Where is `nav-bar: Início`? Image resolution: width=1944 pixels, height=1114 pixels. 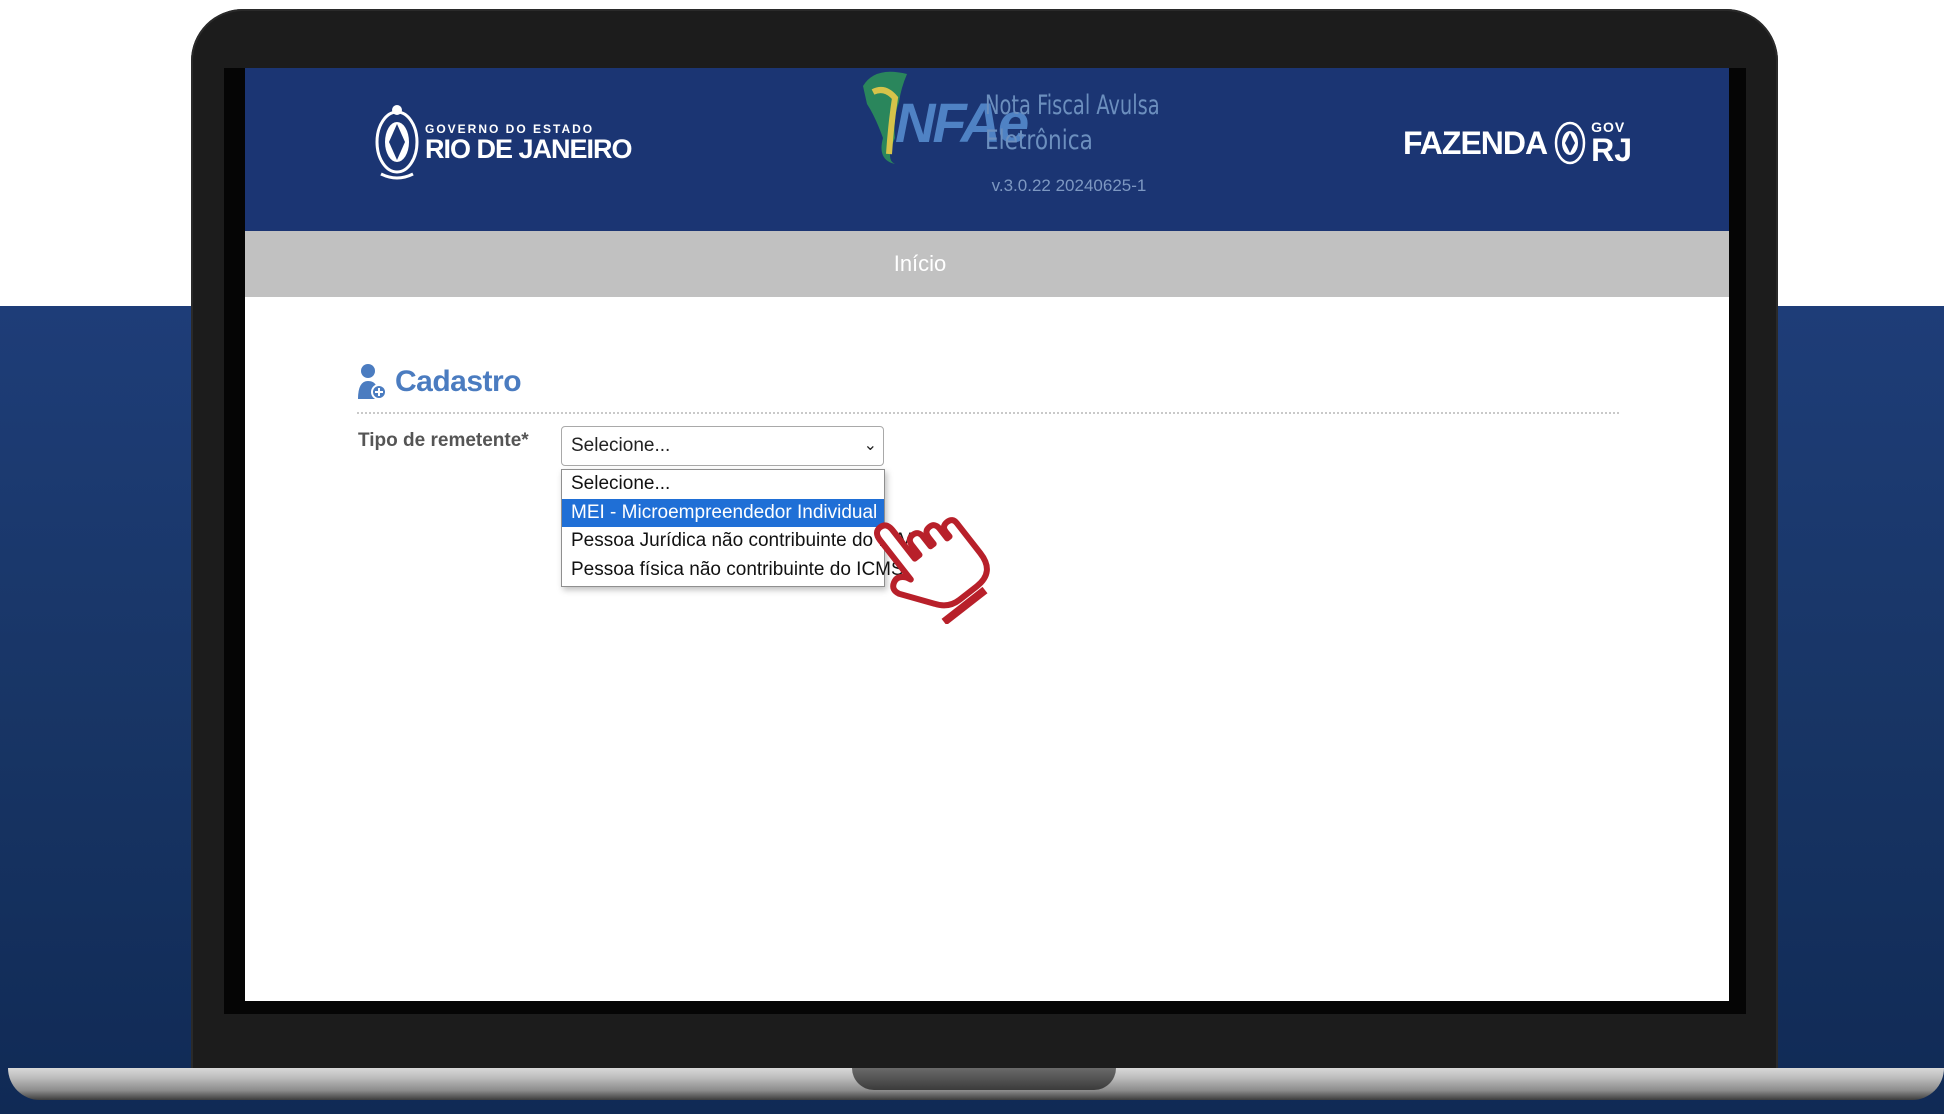 nav-bar: Início is located at coordinates (987, 264).